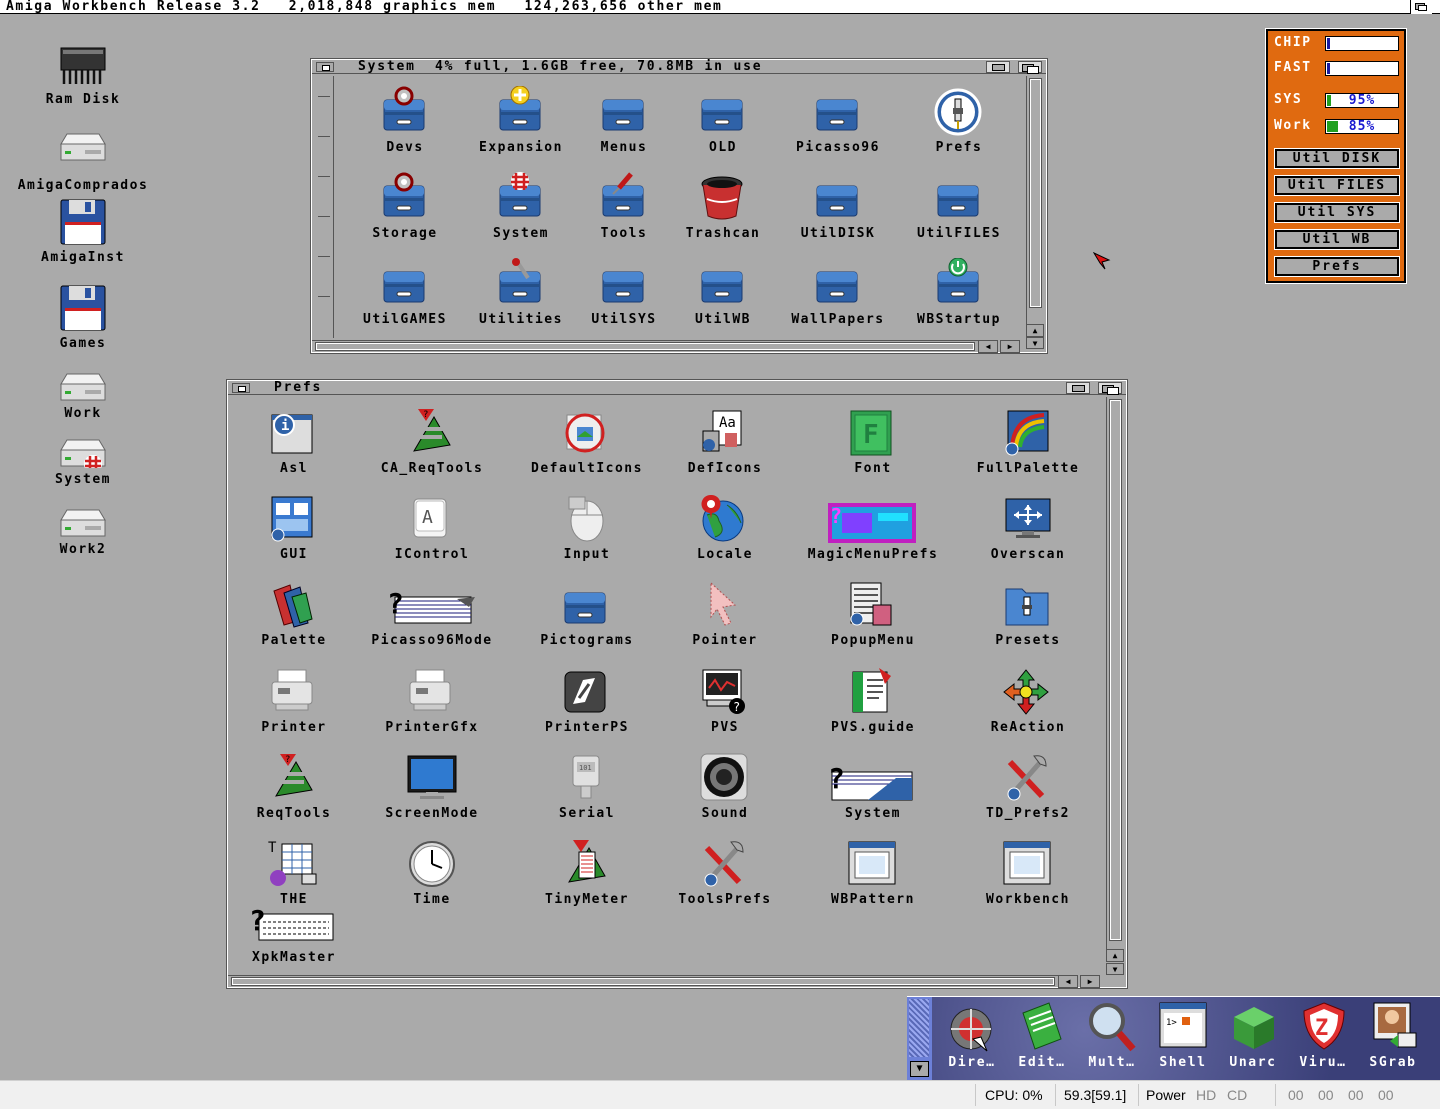  What do you see at coordinates (725, 872) in the screenshot?
I see `prefs-icon-toolsprefs: ToolsPrefs` at bounding box center [725, 872].